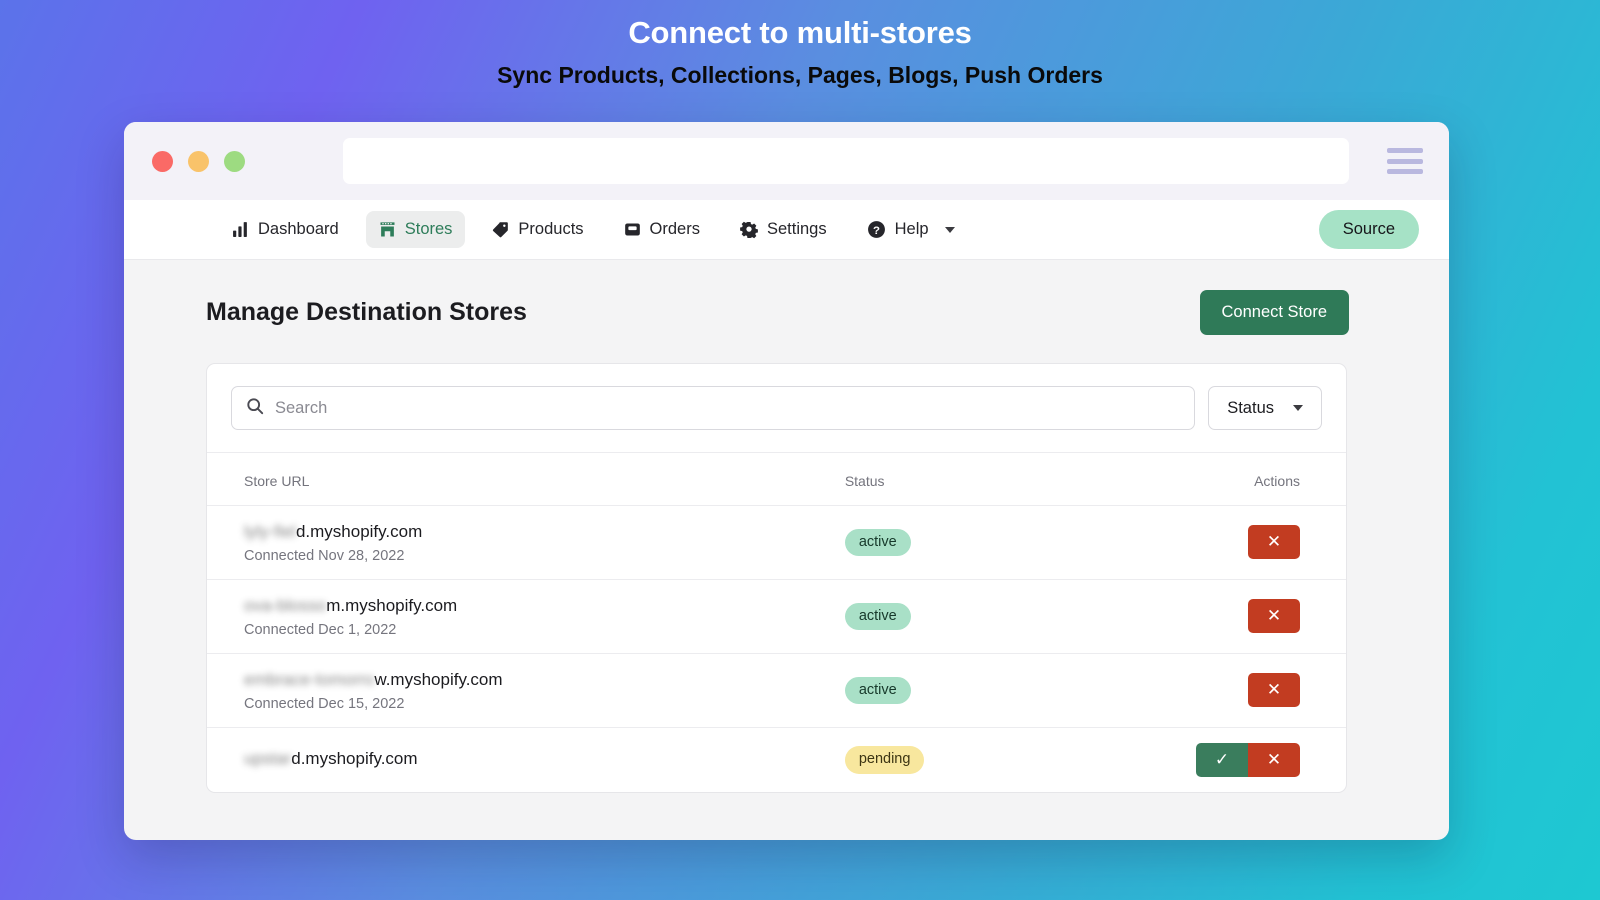 The image size is (1600, 900). I want to click on store-actions-cell: ✓ ✕, so click(1266, 759).